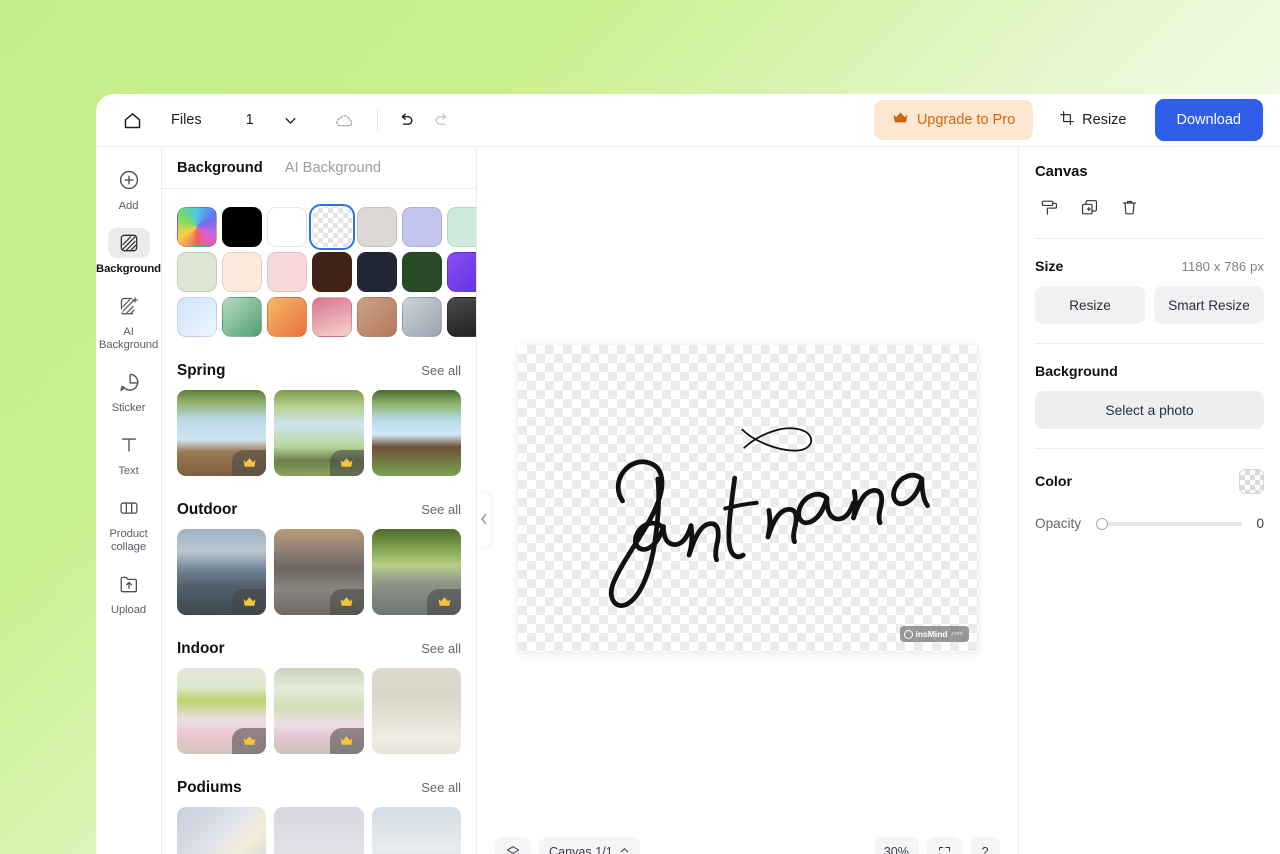  Describe the element at coordinates (422, 272) in the screenshot. I see `swatch-forest-green` at that location.